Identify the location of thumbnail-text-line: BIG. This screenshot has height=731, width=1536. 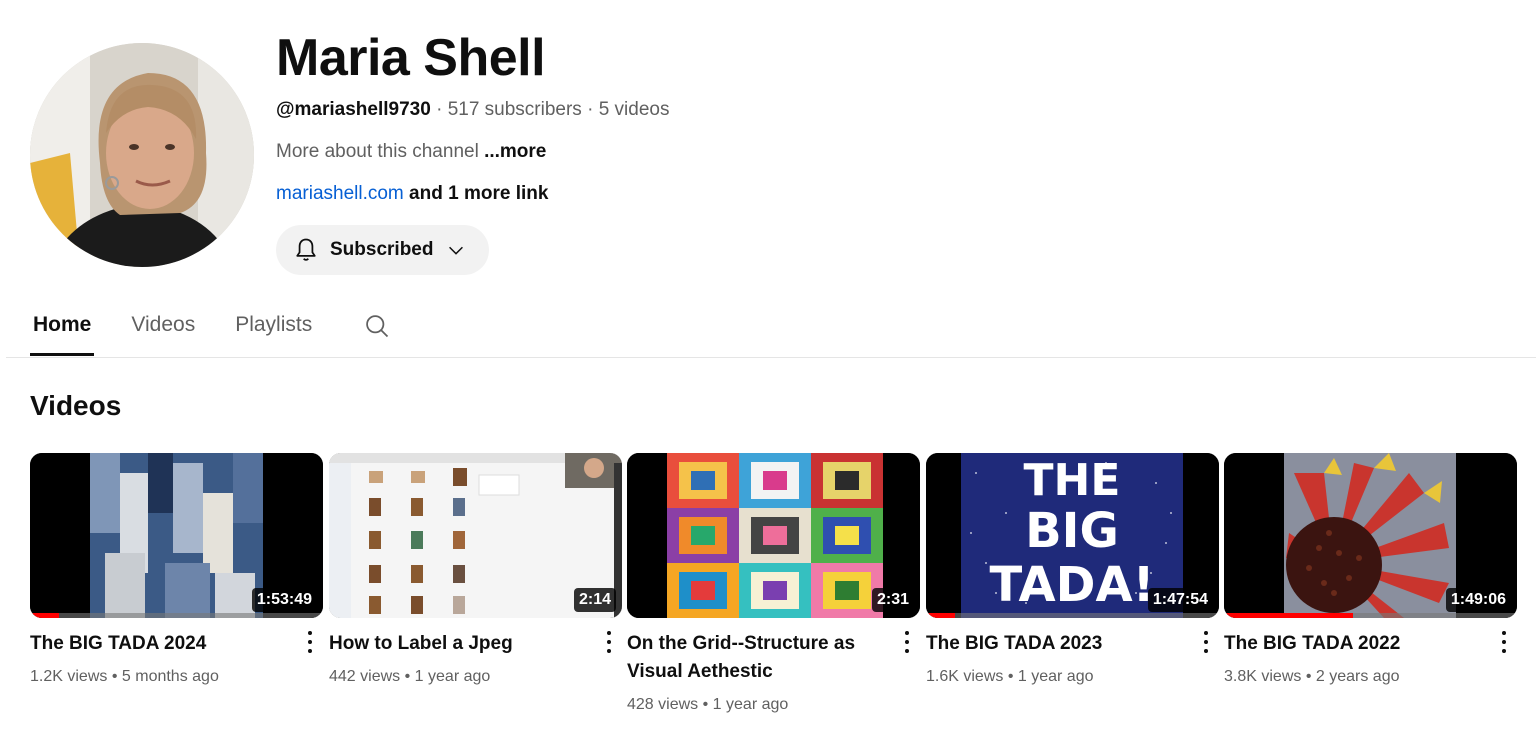
(1072, 531).